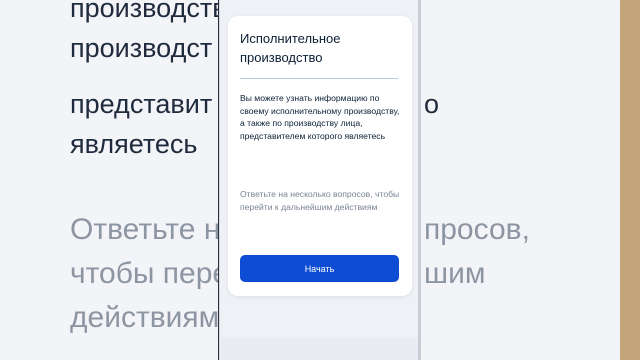 Image resolution: width=640 pixels, height=360 pixels. Describe the element at coordinates (148, 11) in the screenshot. I see `bg-line-1: производств` at that location.